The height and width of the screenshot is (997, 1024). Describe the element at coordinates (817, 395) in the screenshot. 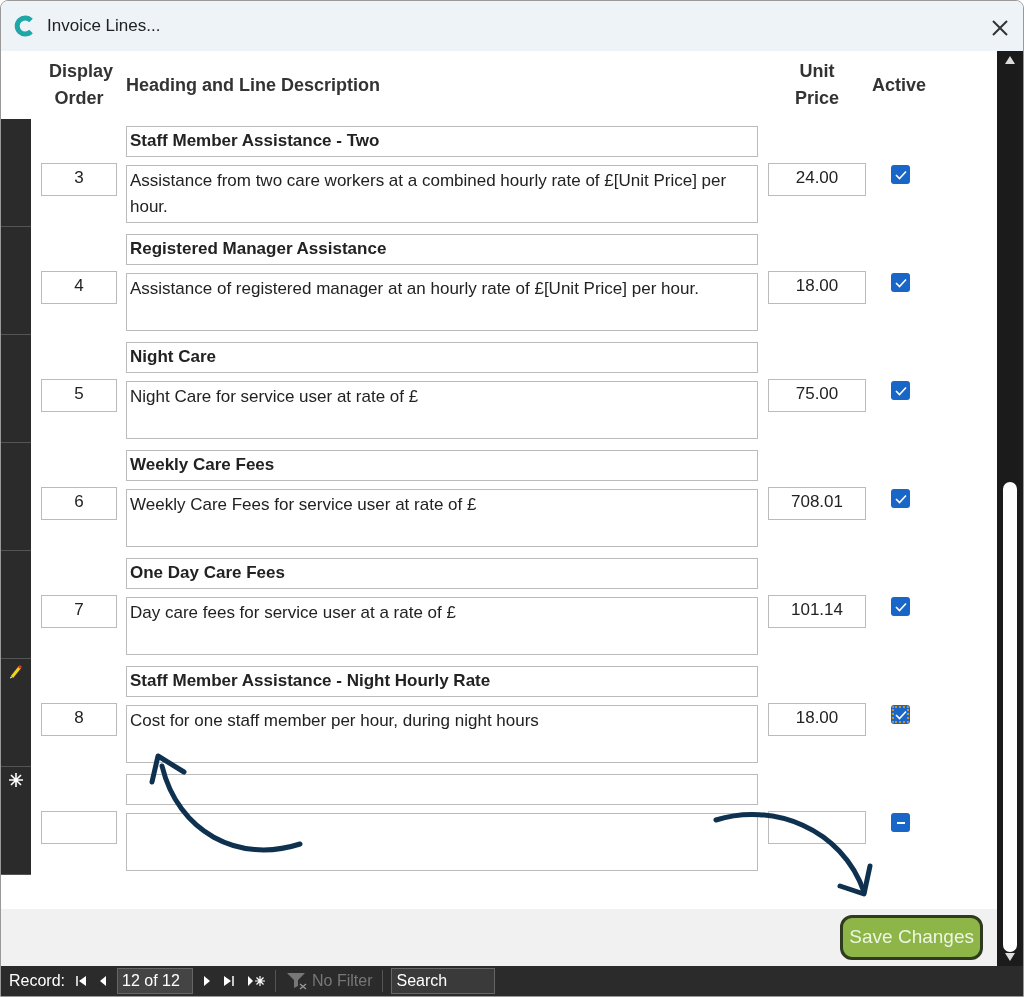

I see `unit-price-field: 75.00` at that location.